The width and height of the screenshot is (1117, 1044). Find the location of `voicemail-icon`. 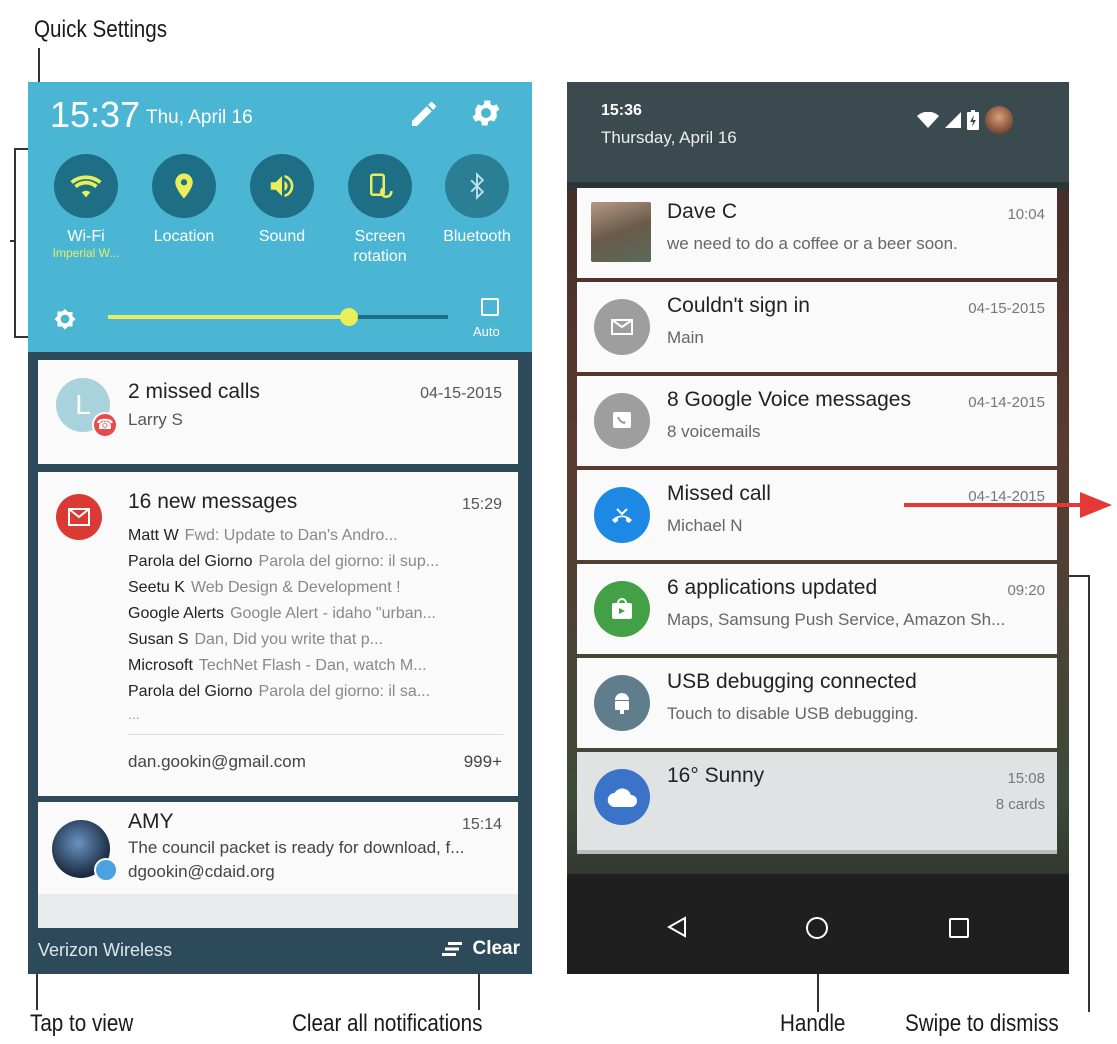

voicemail-icon is located at coordinates (622, 421).